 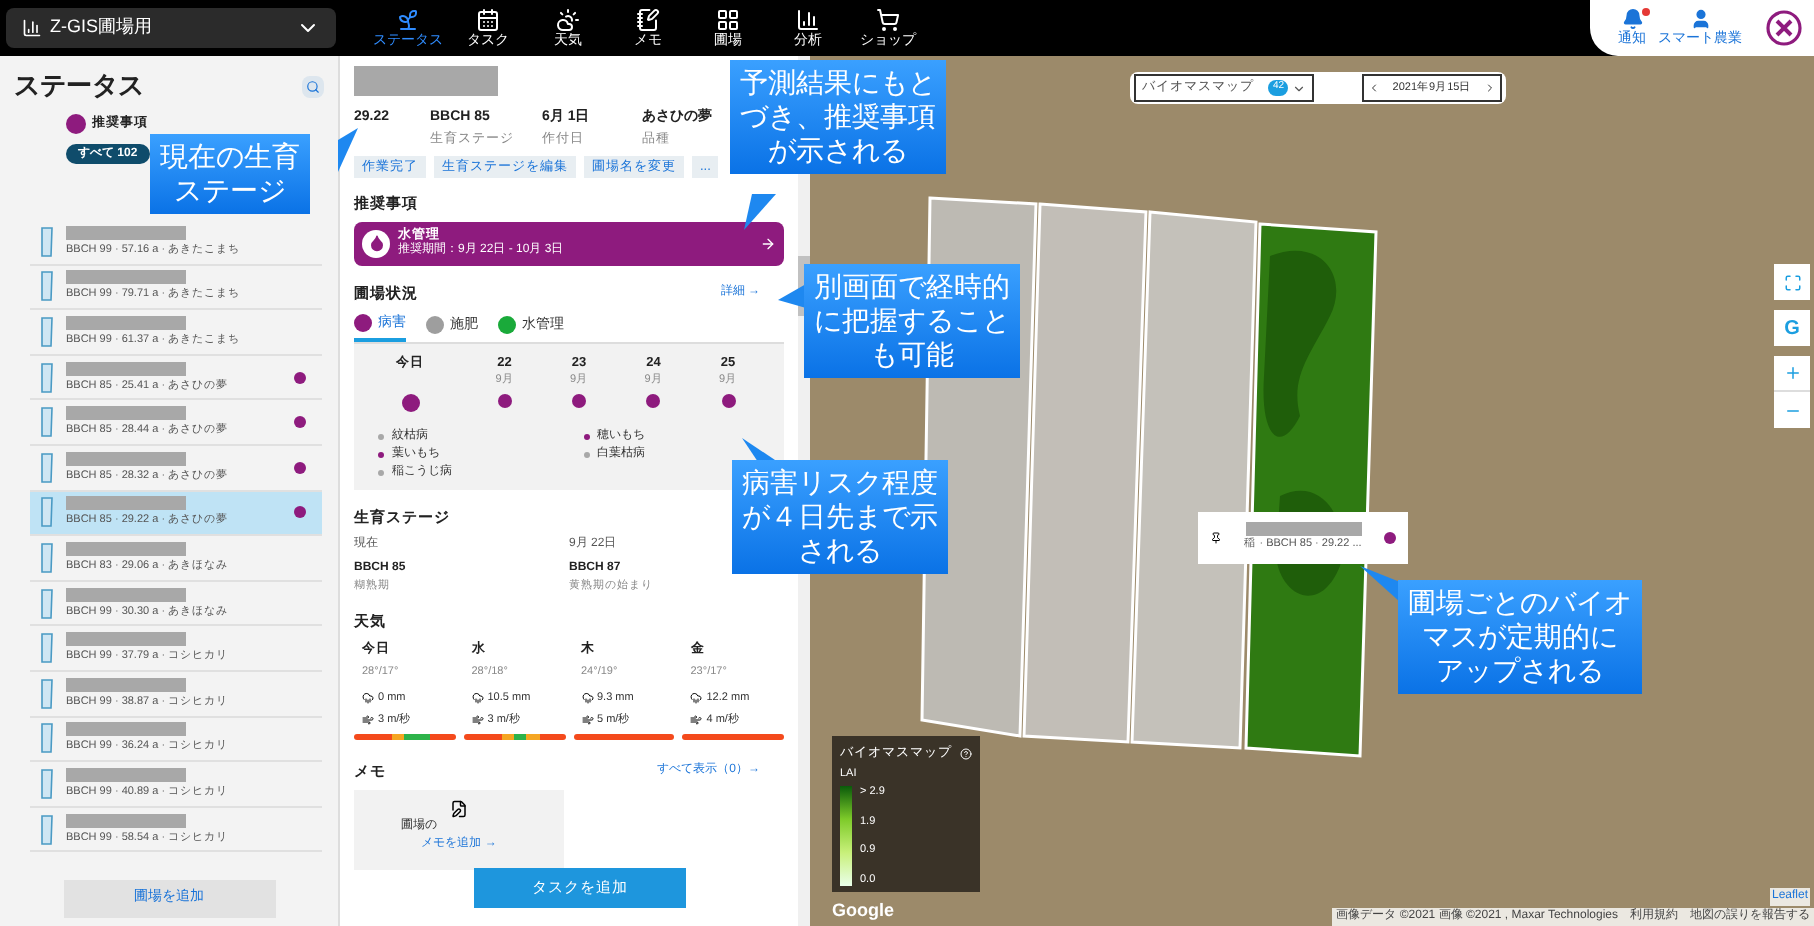 What do you see at coordinates (488, 19) in the screenshot?
I see `calendar-icon` at bounding box center [488, 19].